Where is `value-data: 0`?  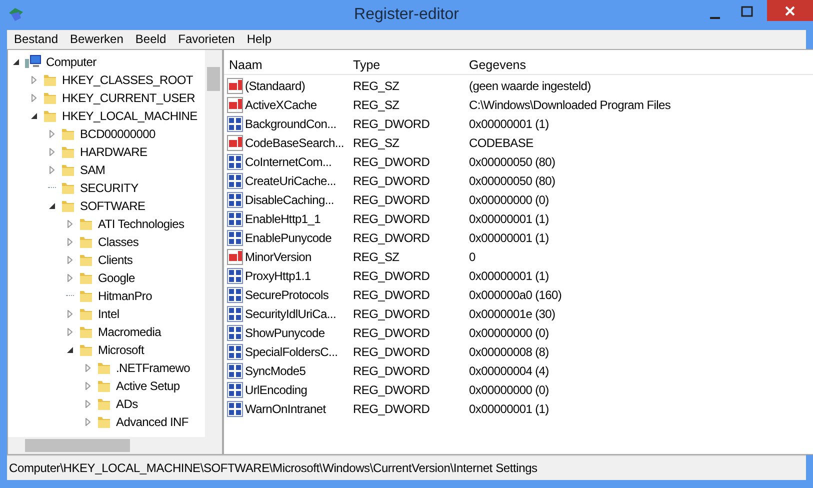 value-data: 0 is located at coordinates (472, 257).